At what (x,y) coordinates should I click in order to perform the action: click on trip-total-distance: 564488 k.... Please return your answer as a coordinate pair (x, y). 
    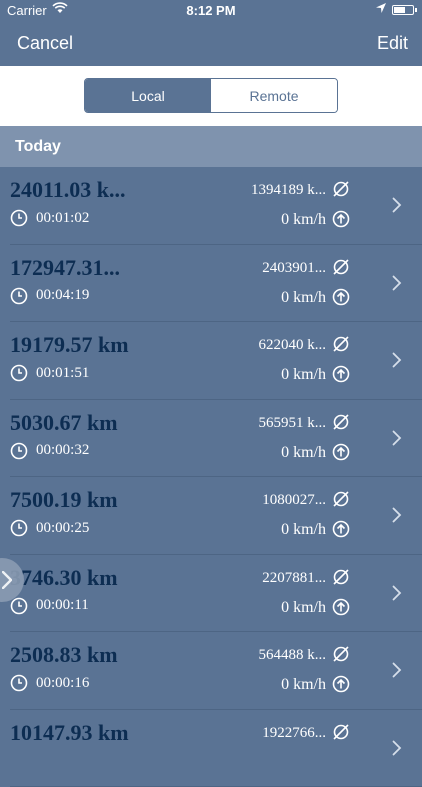
    Looking at the image, I should click on (293, 655).